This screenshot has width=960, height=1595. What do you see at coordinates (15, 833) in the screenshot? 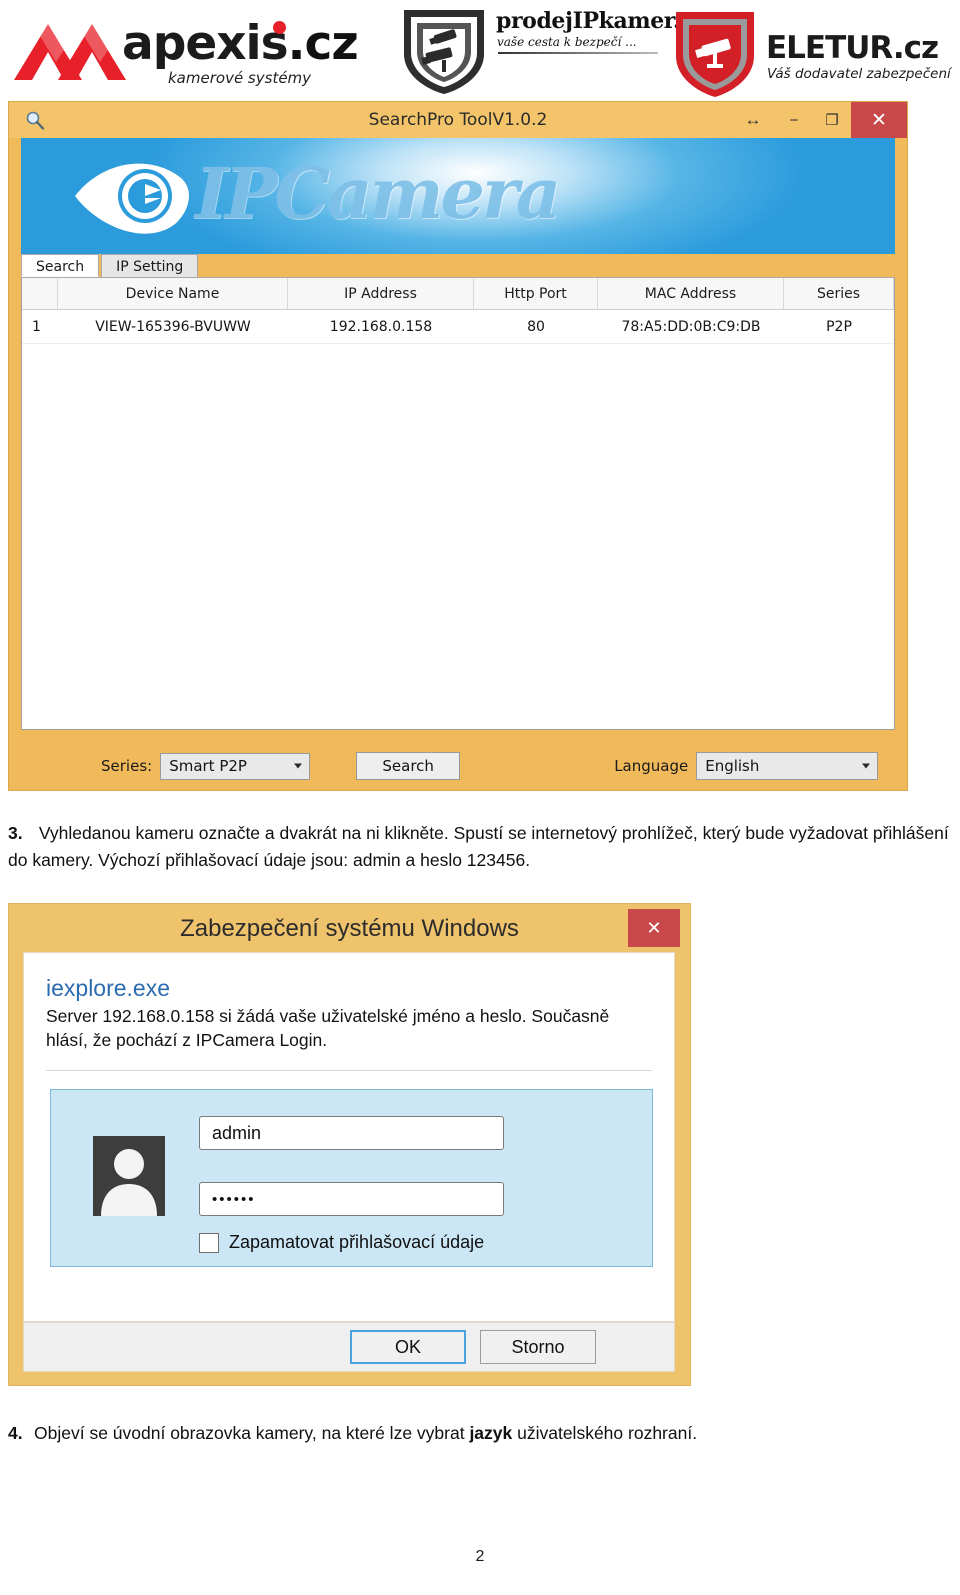
I see `step-3-number: 3.` at bounding box center [15, 833].